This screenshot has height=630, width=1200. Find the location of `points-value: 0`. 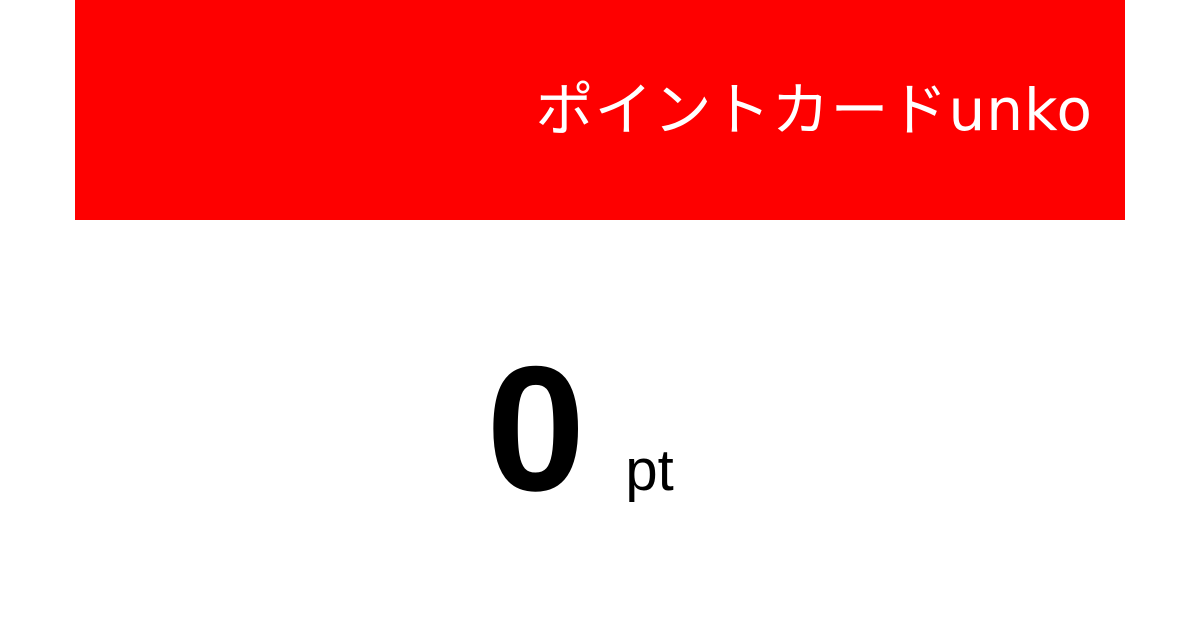

points-value: 0 is located at coordinates (536, 428).